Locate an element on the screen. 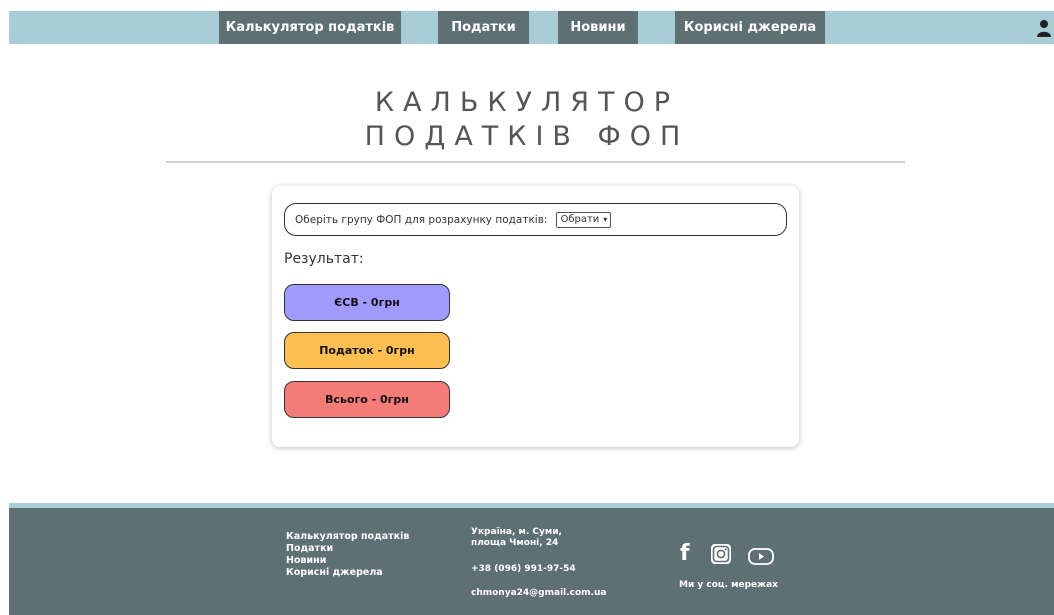 Image resolution: width=1054 pixels, height=615 pixels. nav-taxes-button: Податки is located at coordinates (483, 27).